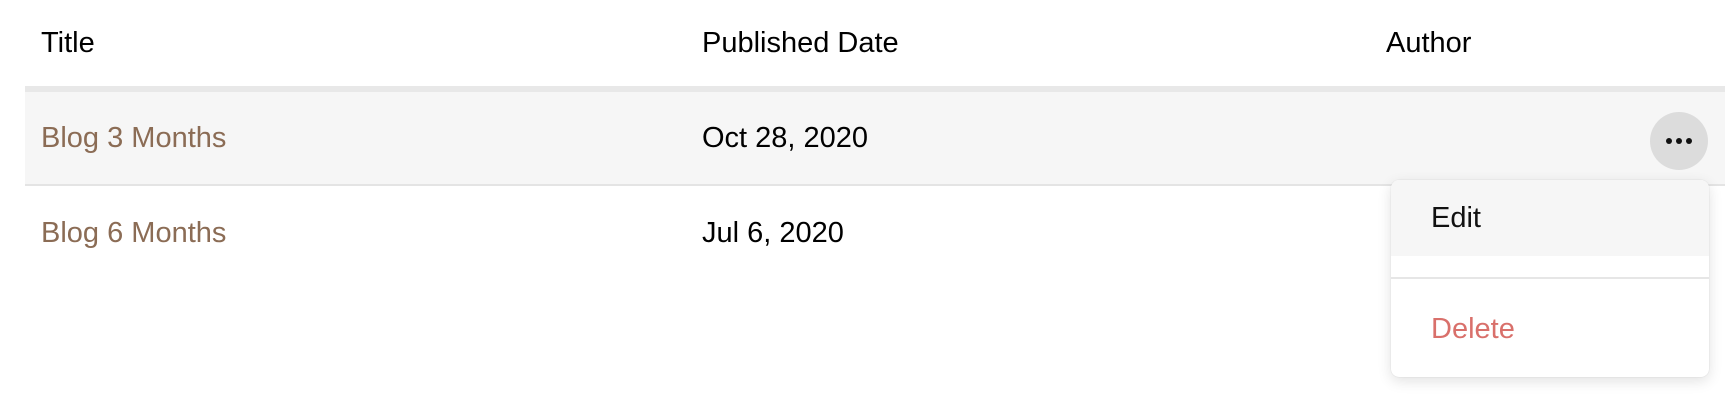 This screenshot has width=1728, height=414. Describe the element at coordinates (1550, 218) in the screenshot. I see `menu-item-edit: Edit` at that location.